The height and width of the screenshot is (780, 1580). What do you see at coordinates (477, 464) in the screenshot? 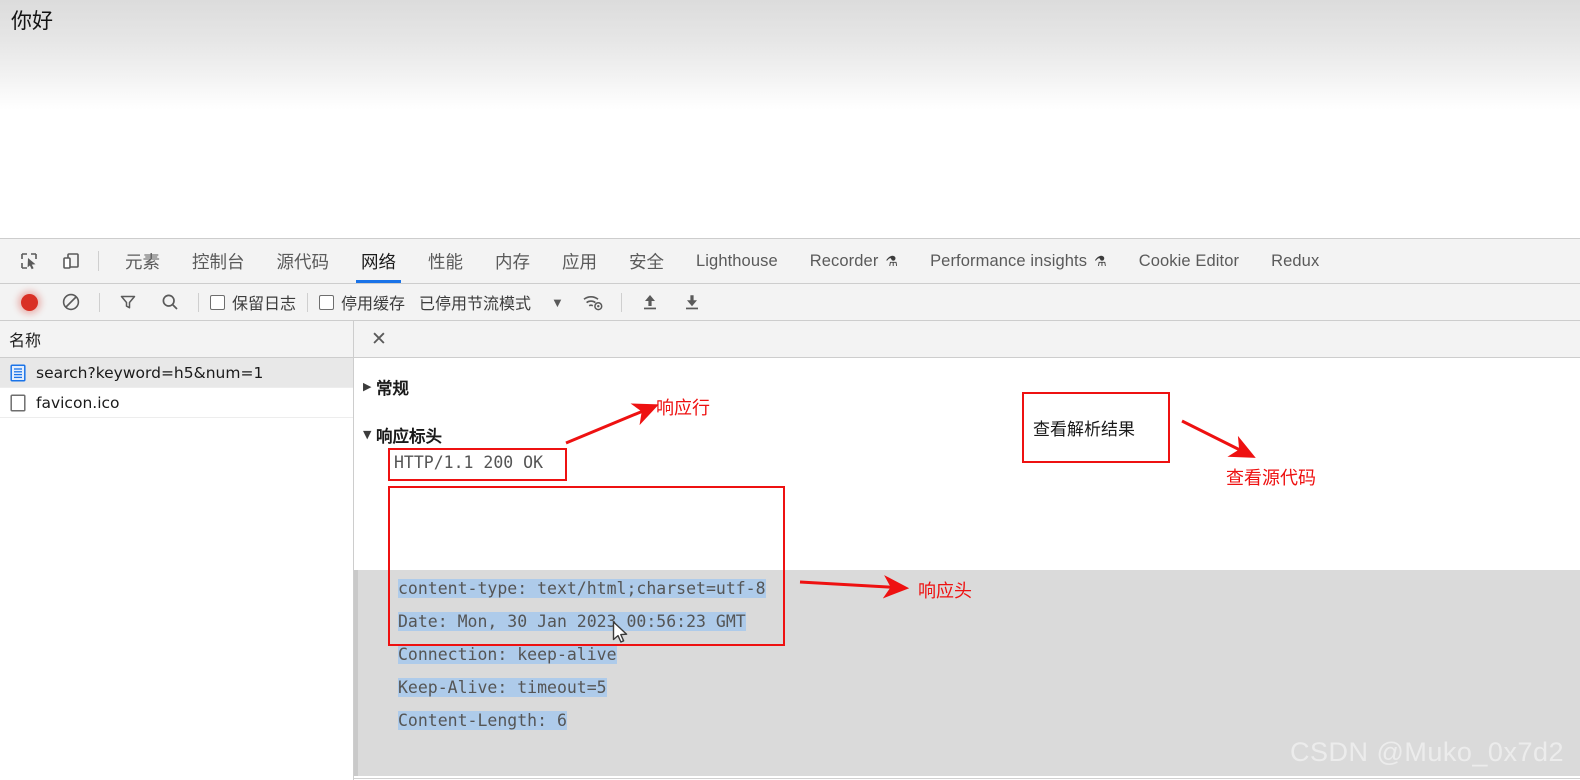
I see `annotation-box-status-line` at bounding box center [477, 464].